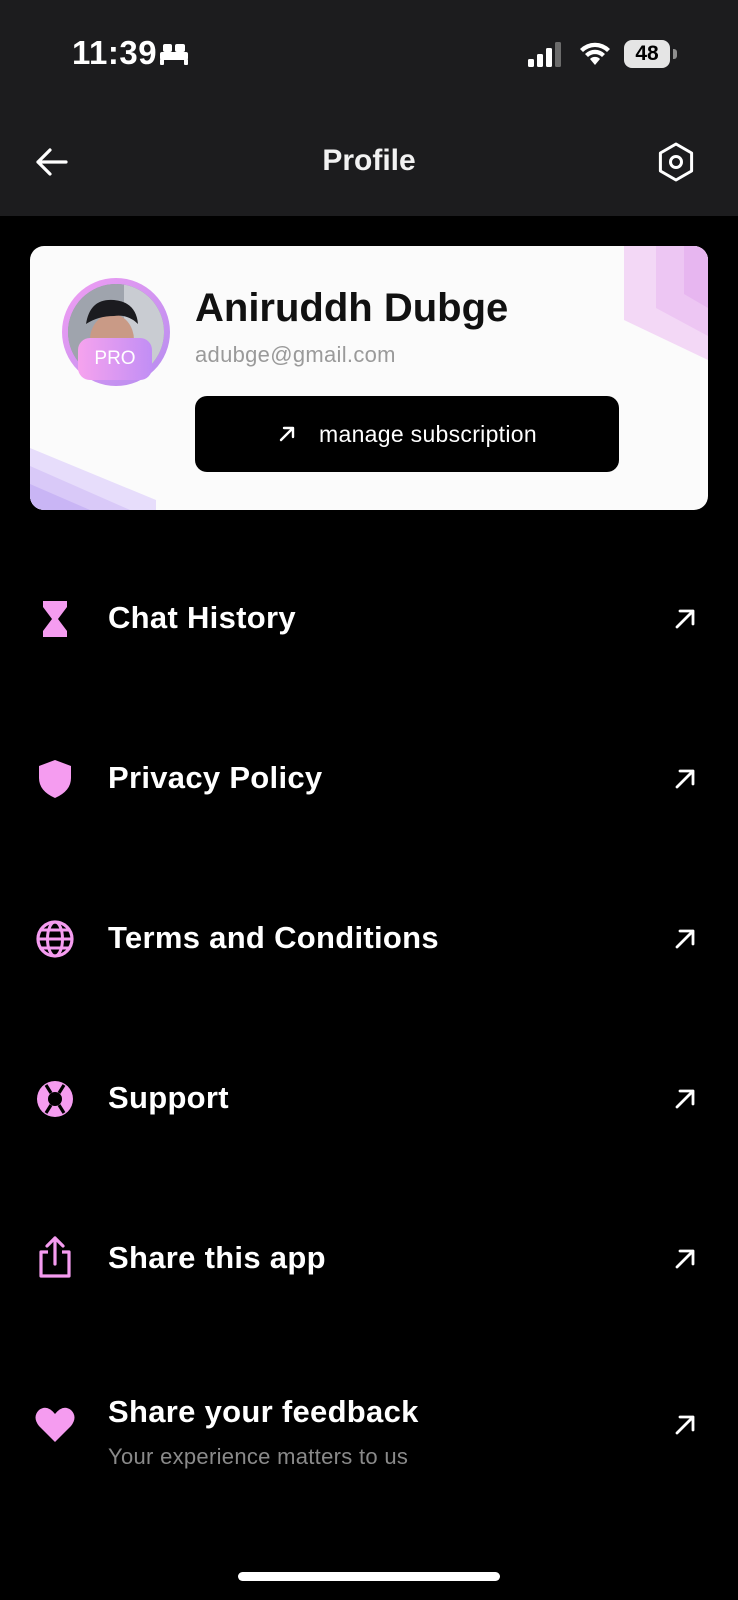 This screenshot has width=738, height=1600. Describe the element at coordinates (369, 620) in the screenshot. I see `menu-item-chat-history: Chat History` at that location.